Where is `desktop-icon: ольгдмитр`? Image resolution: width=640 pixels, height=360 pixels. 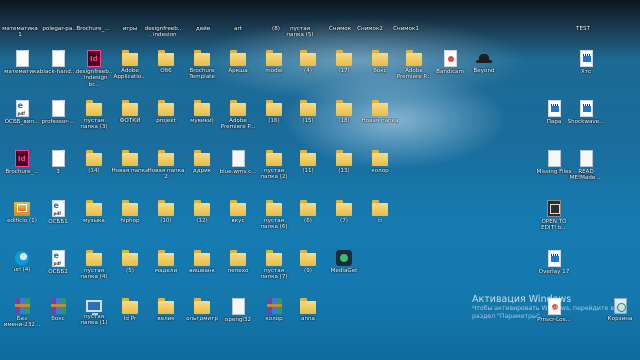 desktop-icon: ольгдмитр is located at coordinates (202, 318).